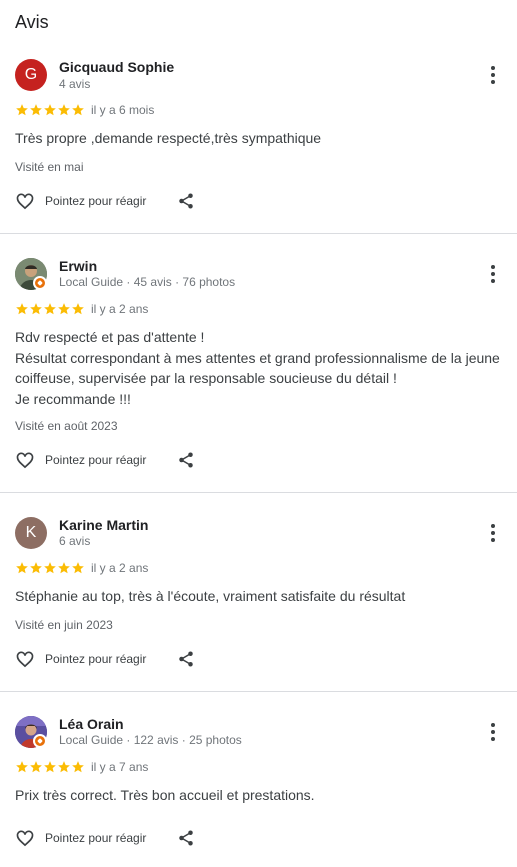 This screenshot has height=867, width=517. I want to click on avatar: K, so click(31, 533).